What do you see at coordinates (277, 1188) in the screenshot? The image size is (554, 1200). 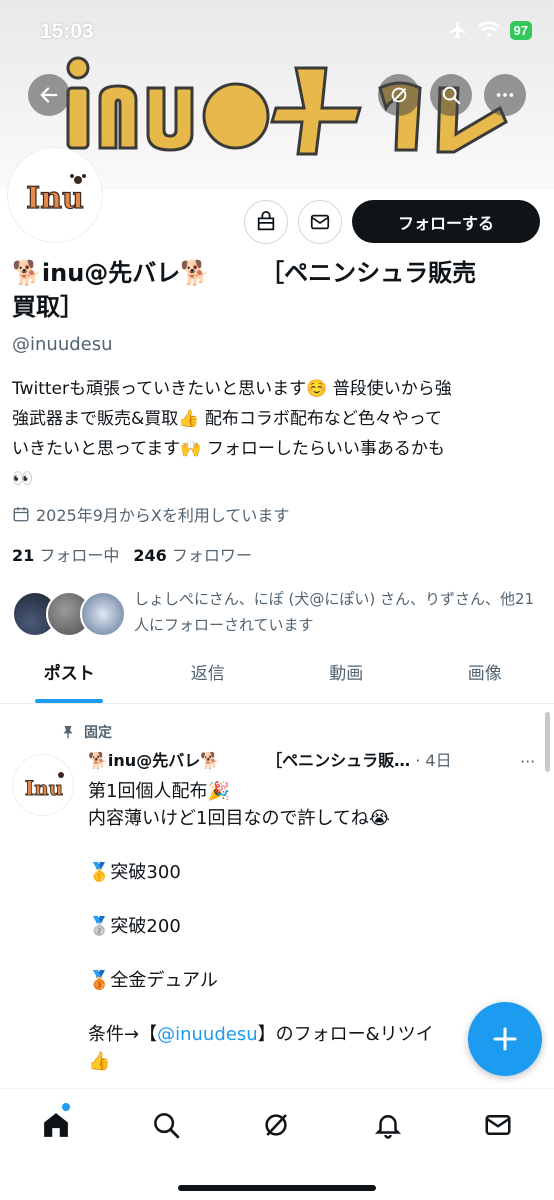 I see `home-indicator` at bounding box center [277, 1188].